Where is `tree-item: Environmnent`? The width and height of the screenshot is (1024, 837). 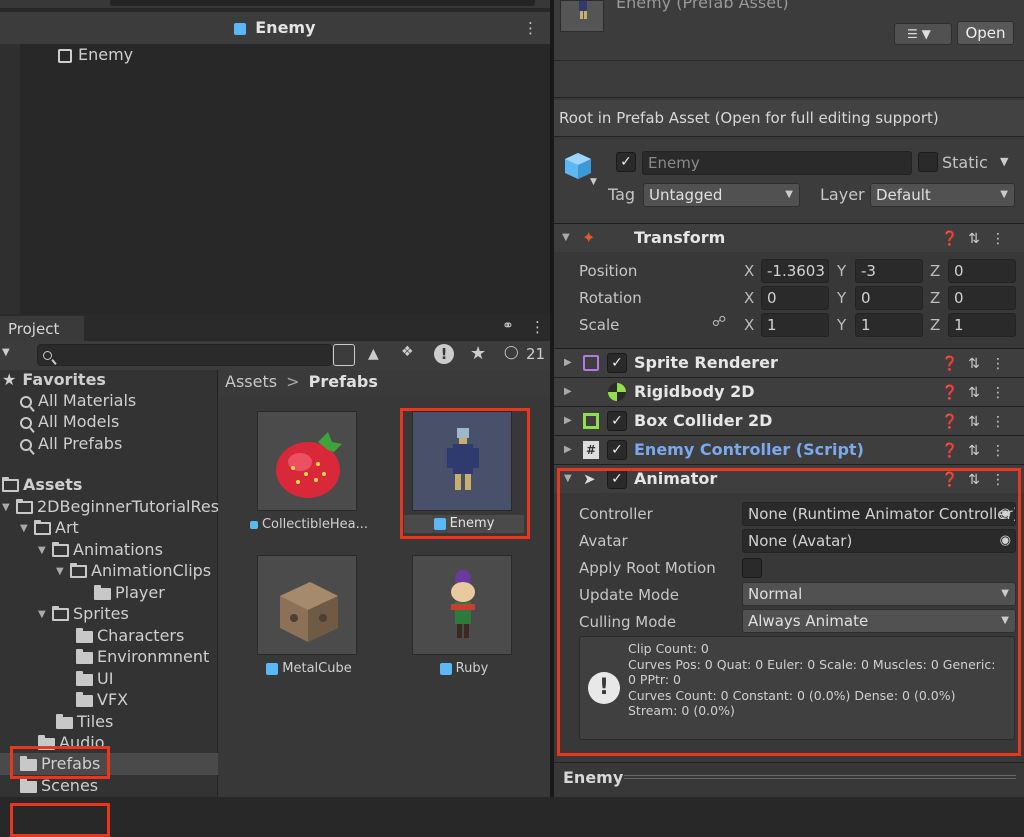
tree-item: Environmnent is located at coordinates (142, 656).